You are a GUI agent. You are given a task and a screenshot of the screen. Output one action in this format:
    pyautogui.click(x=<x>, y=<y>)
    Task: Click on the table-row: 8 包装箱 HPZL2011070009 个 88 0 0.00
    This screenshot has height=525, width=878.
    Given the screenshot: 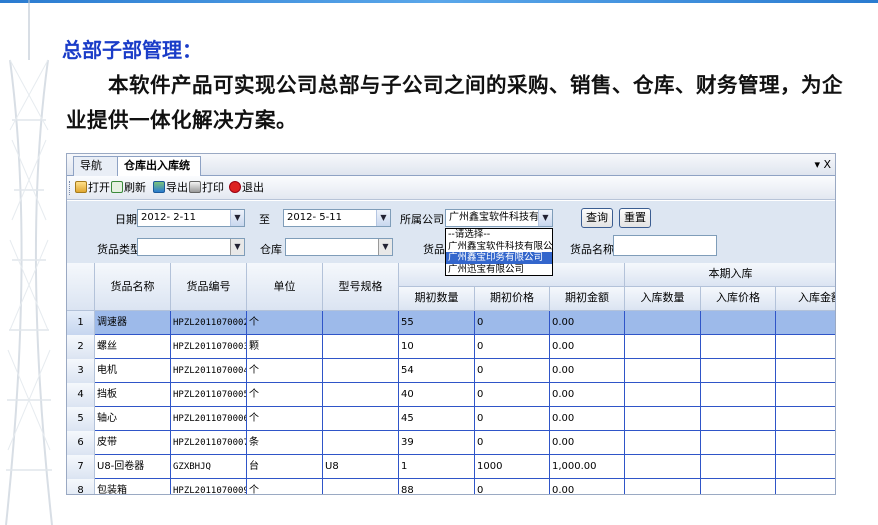 What is the action you would take?
    pyautogui.click(x=451, y=486)
    